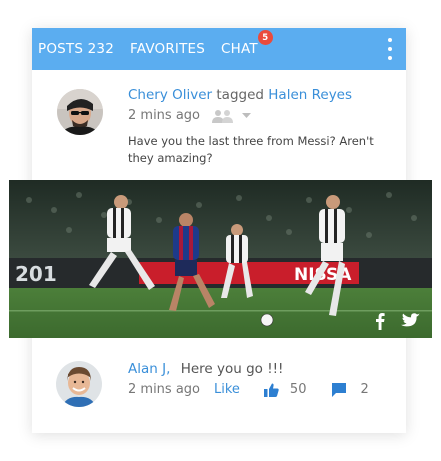 The height and width of the screenshot is (461, 441). Describe the element at coordinates (248, 389) in the screenshot. I see `reply-meta: 2 mins ago Like 50 2` at that location.